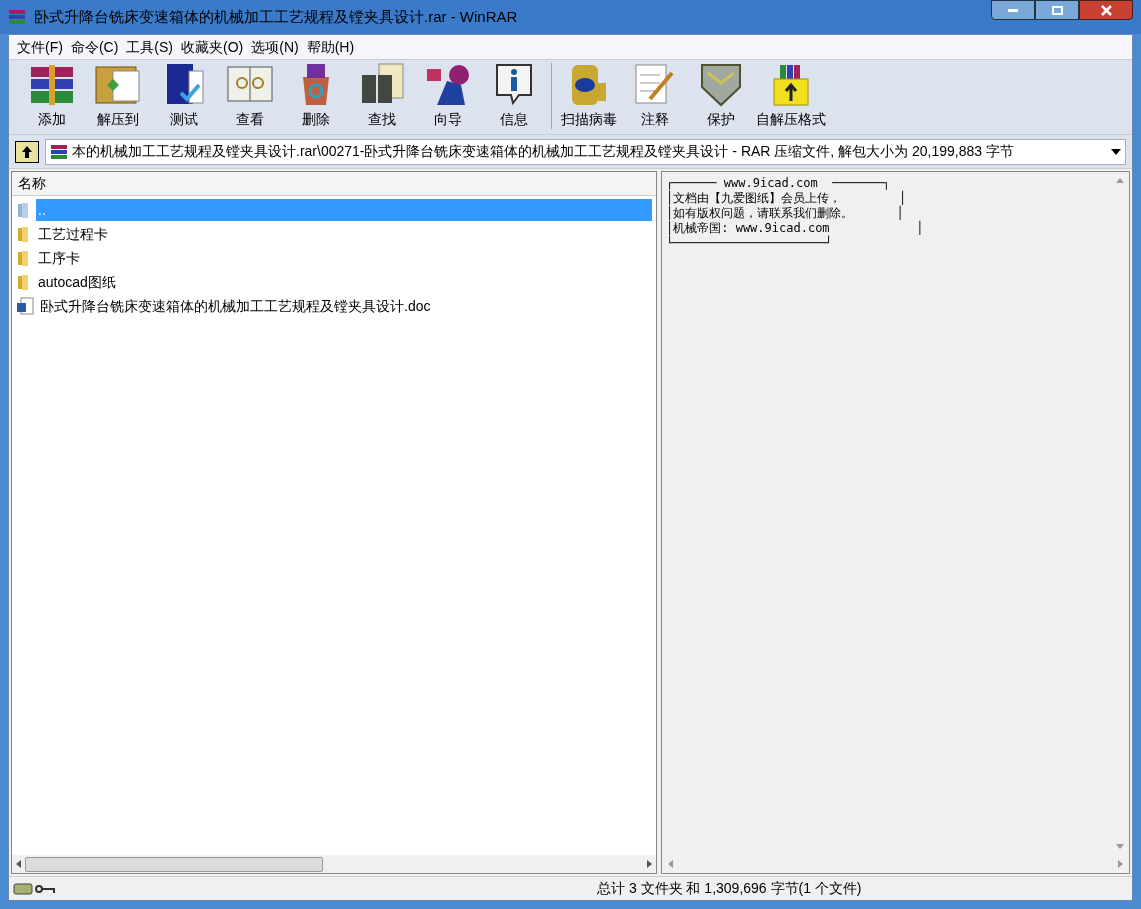 The width and height of the screenshot is (1141, 909). Describe the element at coordinates (334, 234) in the screenshot. I see `file-row: 工艺过程卡` at that location.